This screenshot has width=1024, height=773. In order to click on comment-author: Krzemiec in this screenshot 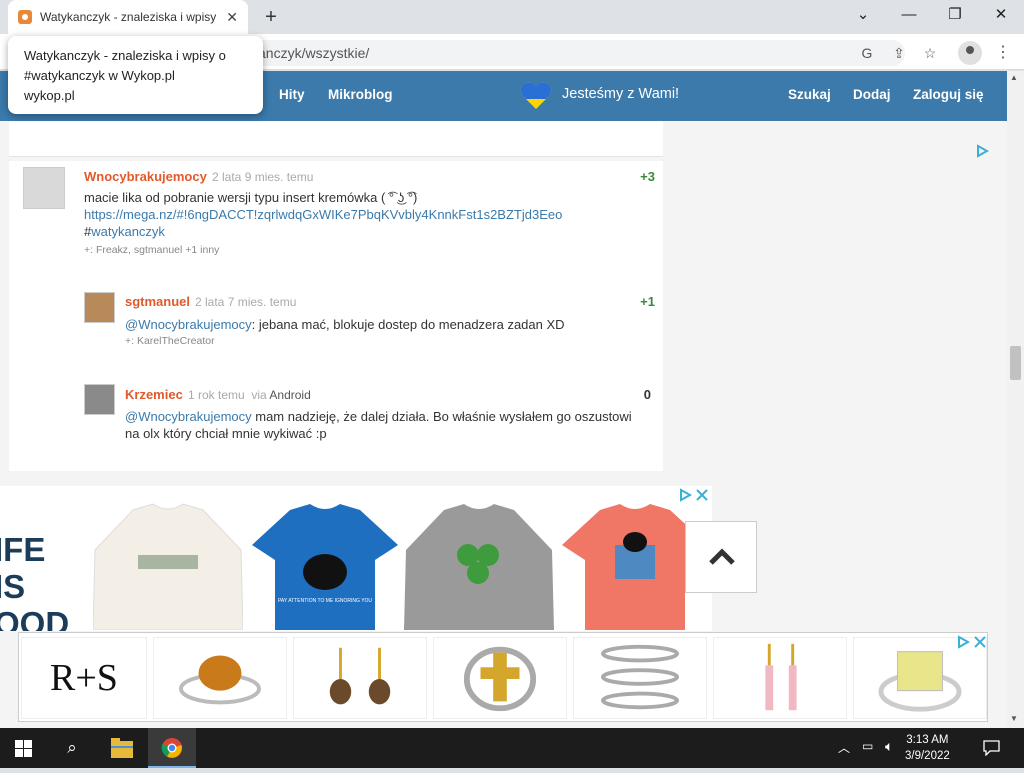, I will do `click(154, 394)`.